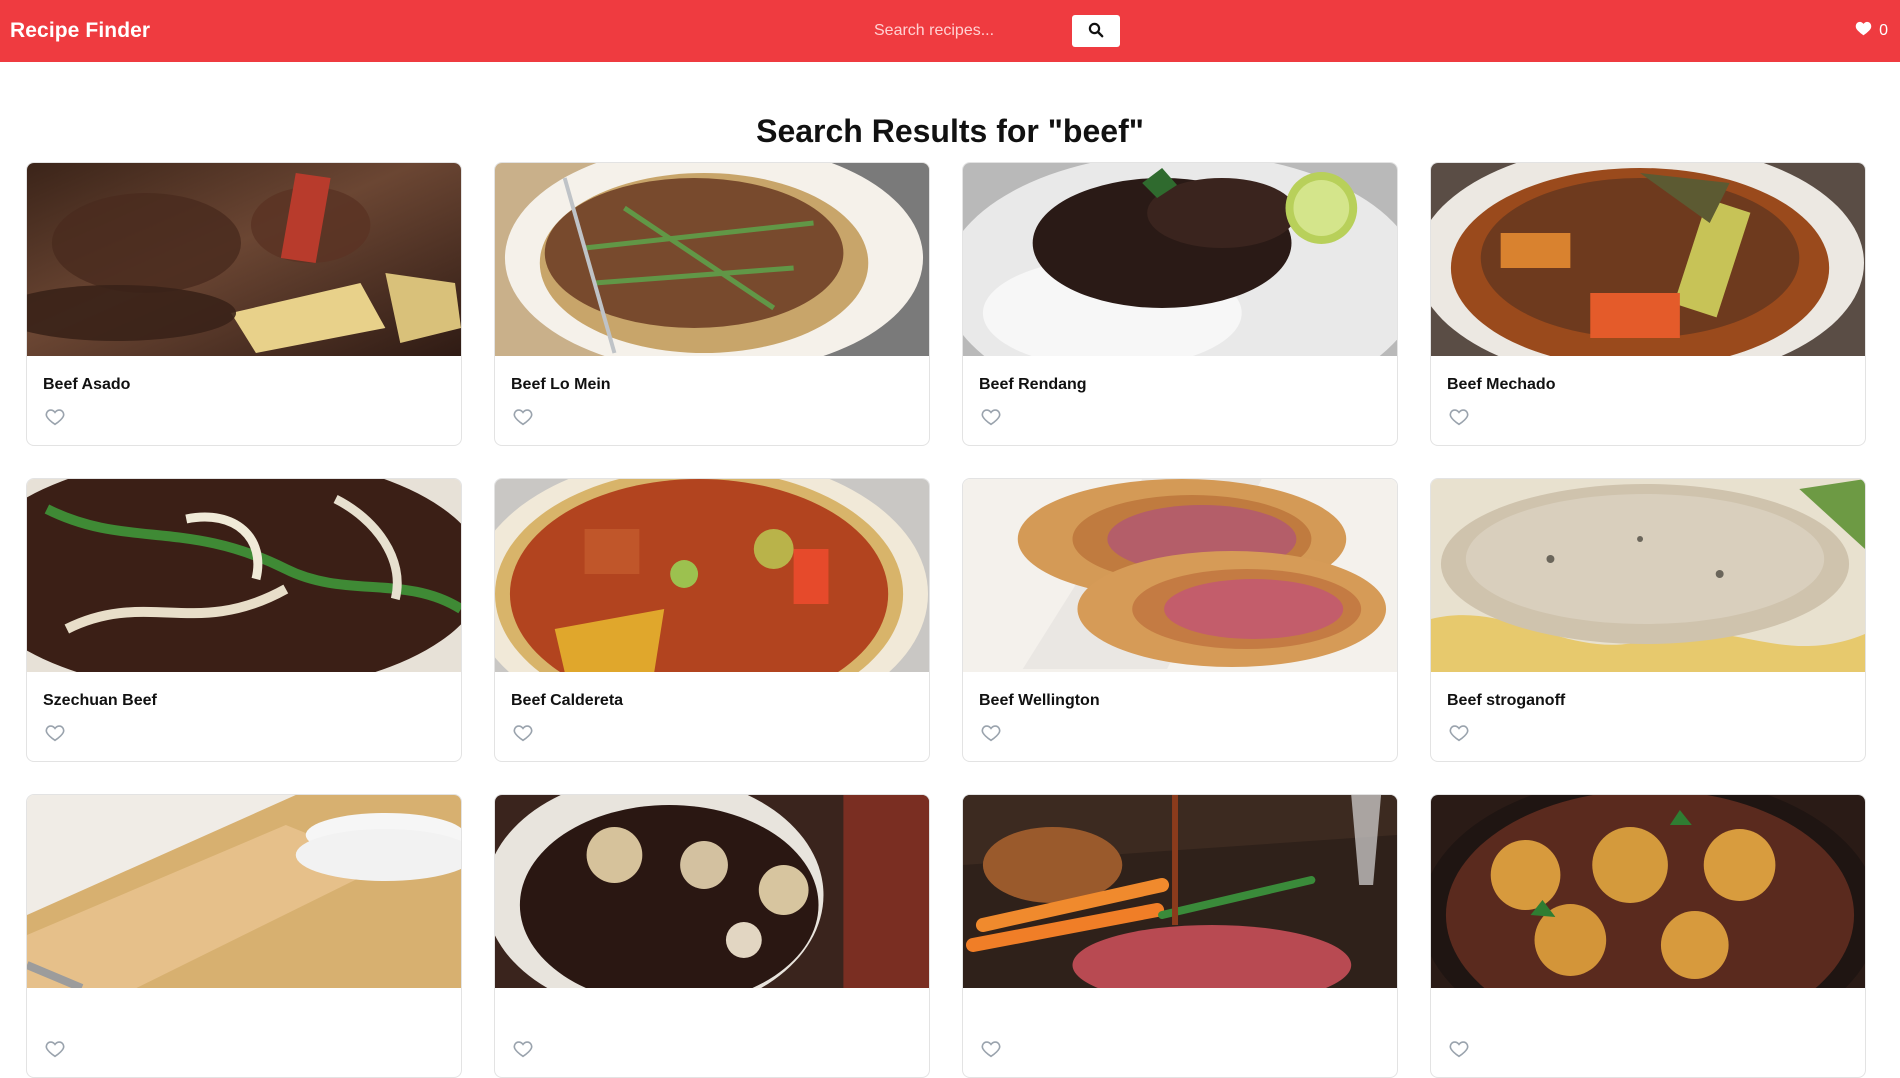  I want to click on card-body: Beef Lo Mein, so click(712, 393).